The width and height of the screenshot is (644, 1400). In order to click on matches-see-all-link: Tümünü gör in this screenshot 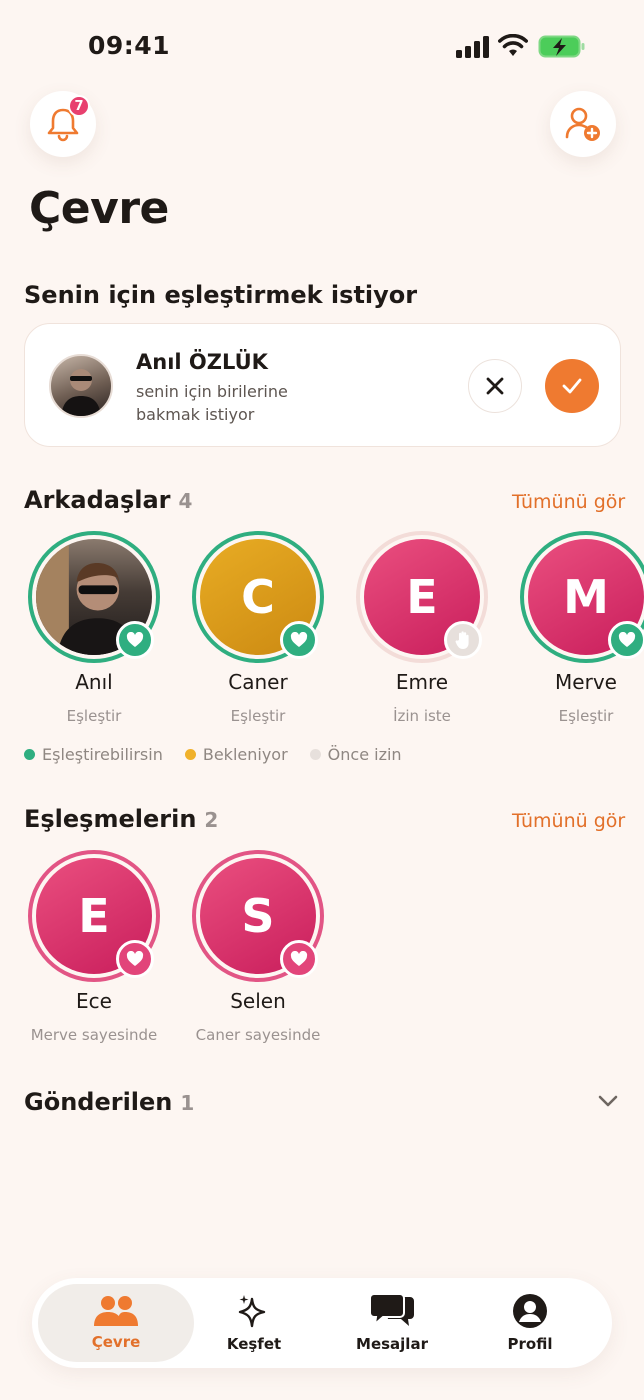, I will do `click(568, 821)`.